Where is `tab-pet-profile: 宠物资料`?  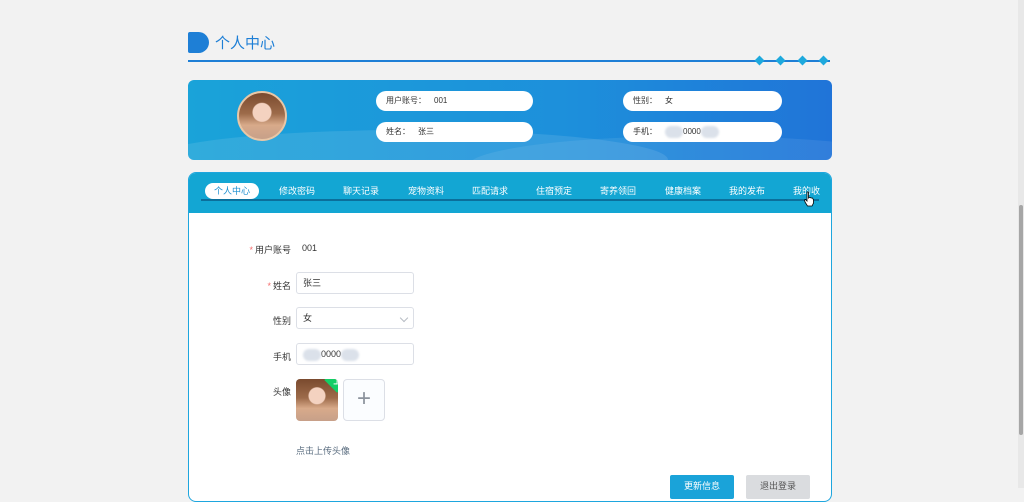 tab-pet-profile: 宠物资料 is located at coordinates (426, 191).